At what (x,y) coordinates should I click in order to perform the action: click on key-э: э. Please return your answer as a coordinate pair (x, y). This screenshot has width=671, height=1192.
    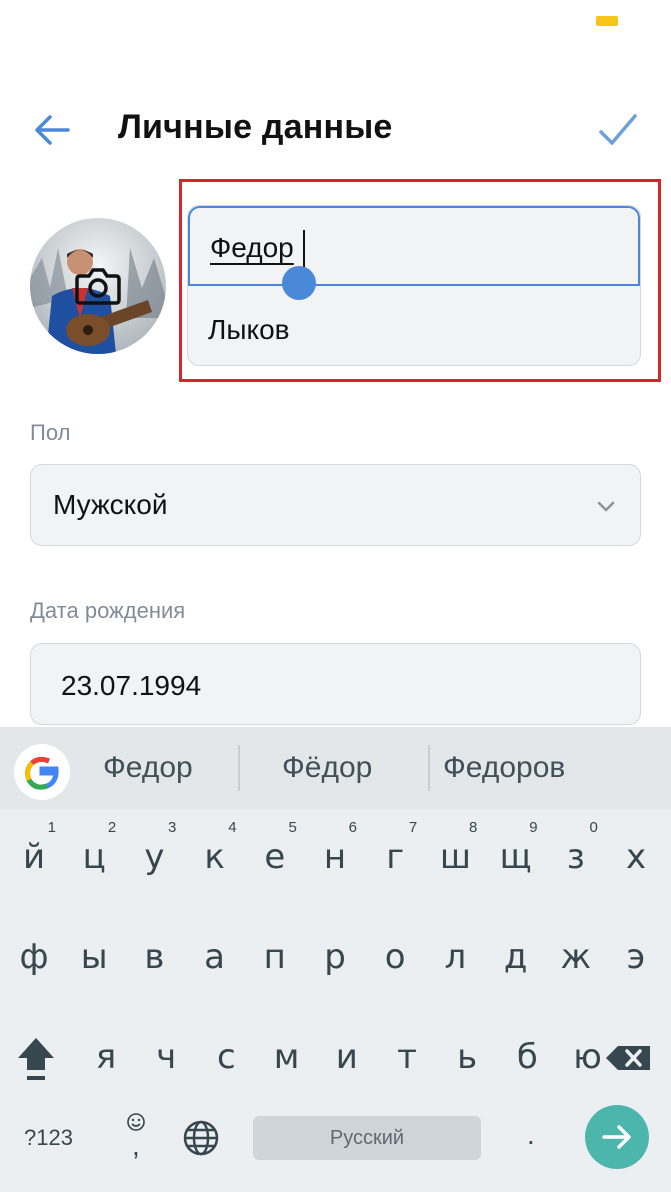
    Looking at the image, I should click on (636, 956).